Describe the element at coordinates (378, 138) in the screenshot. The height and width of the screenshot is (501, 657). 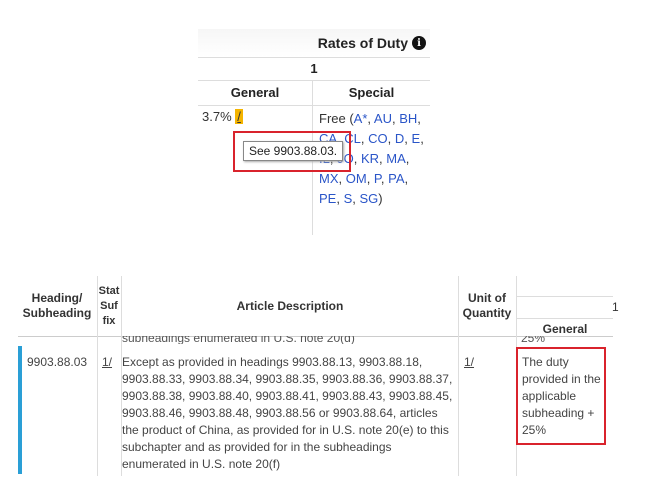
I see `special-program-code-link: CO` at that location.